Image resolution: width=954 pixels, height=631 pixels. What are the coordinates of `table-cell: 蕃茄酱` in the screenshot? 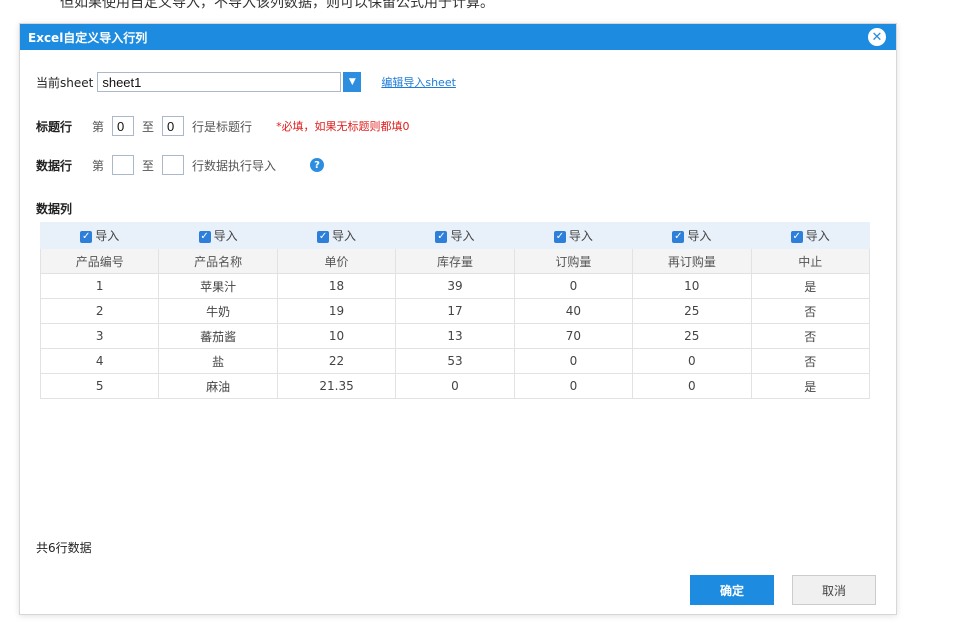 It's located at (218, 336).